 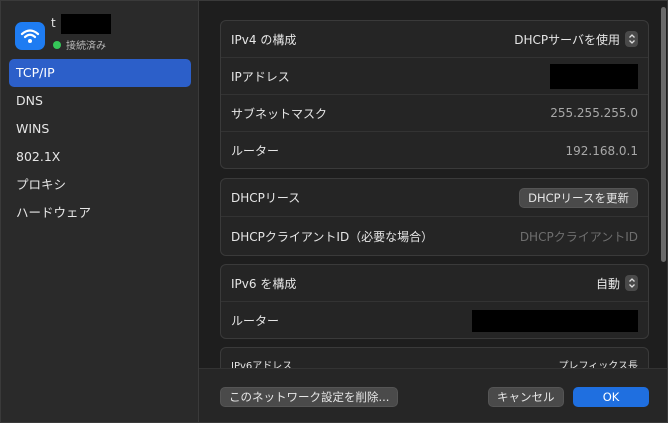 I want to click on sidebar-list: TCP/IP DNS WINS 802.1X プロキシ ハードウェア, so click(x=100, y=143).